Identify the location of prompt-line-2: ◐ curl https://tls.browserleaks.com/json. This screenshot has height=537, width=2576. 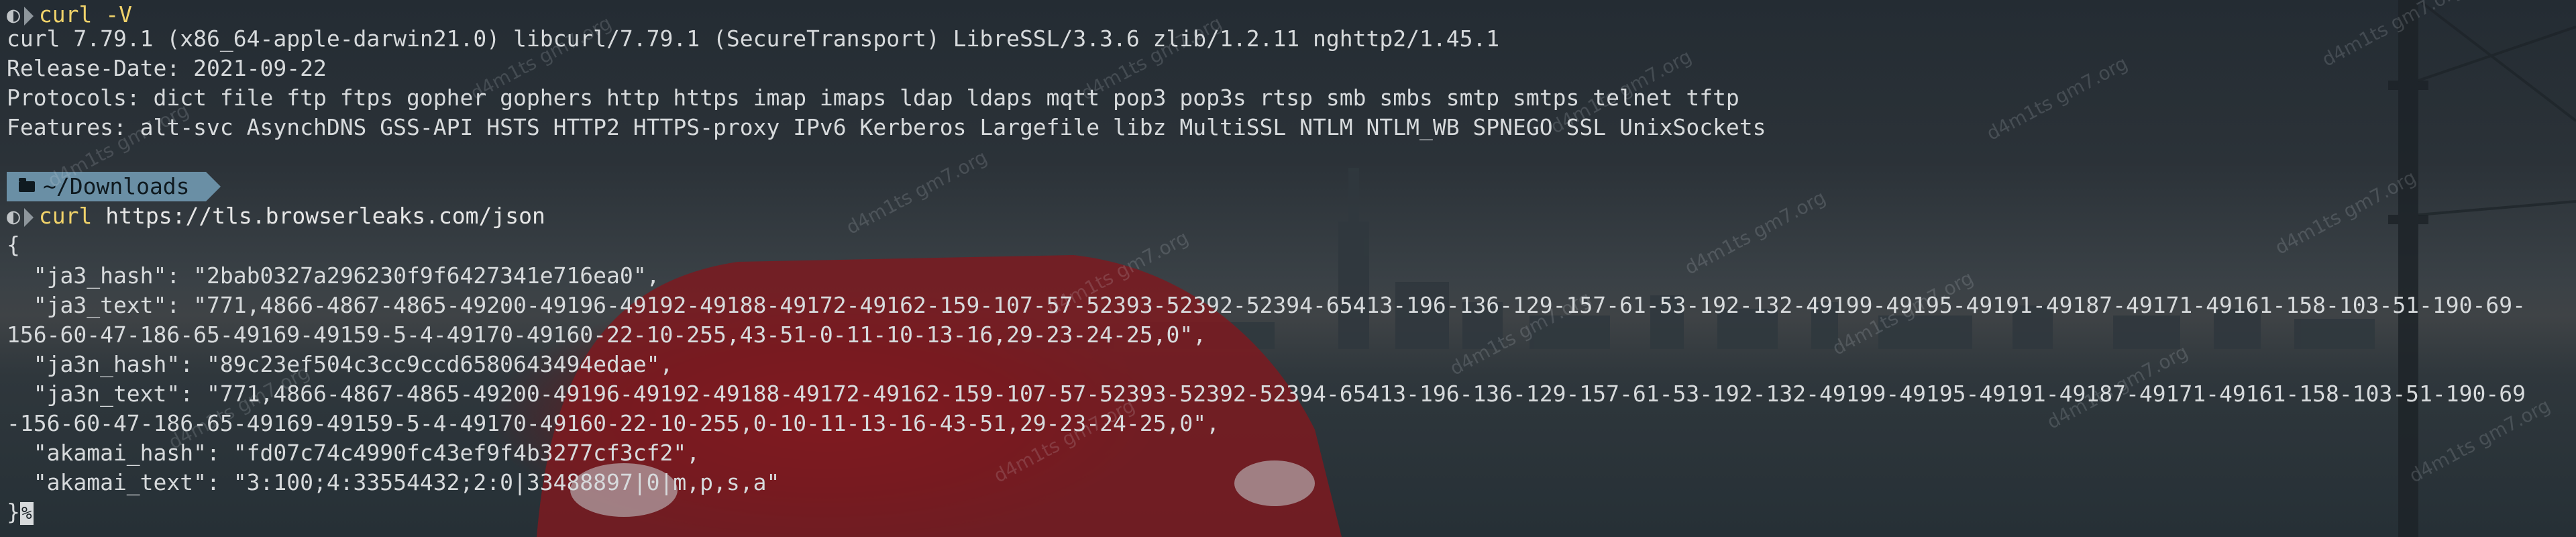
(276, 216).